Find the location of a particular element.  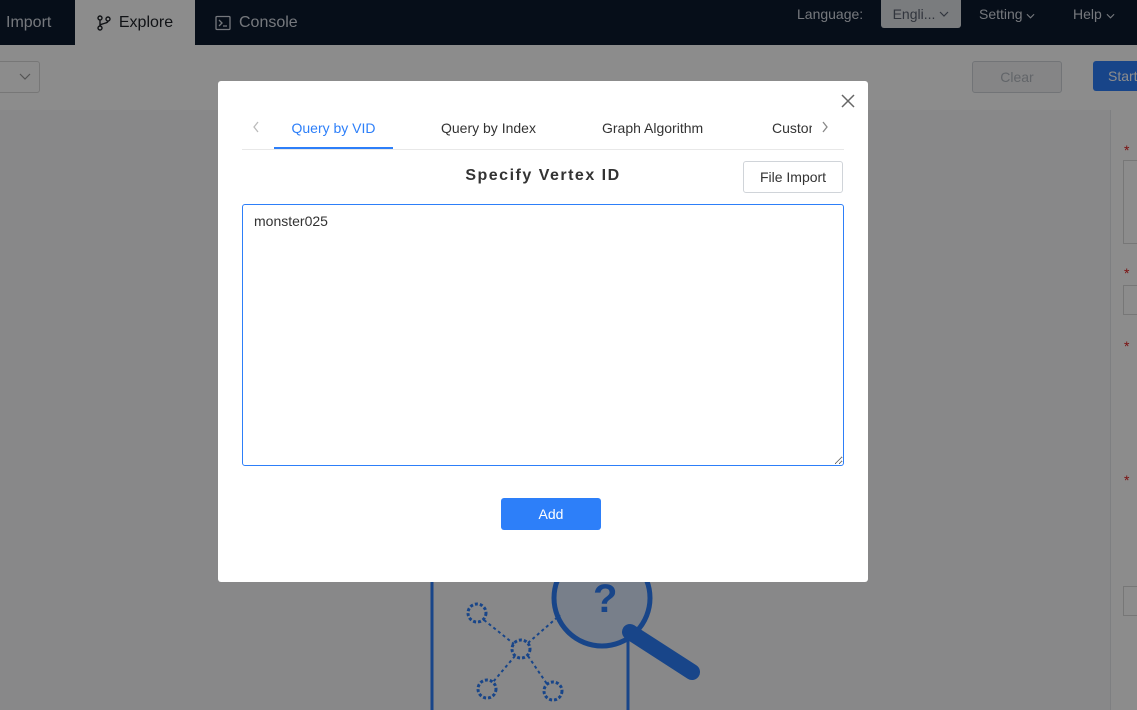

tab-query-by-vid: Query by VID is located at coordinates (333, 129).